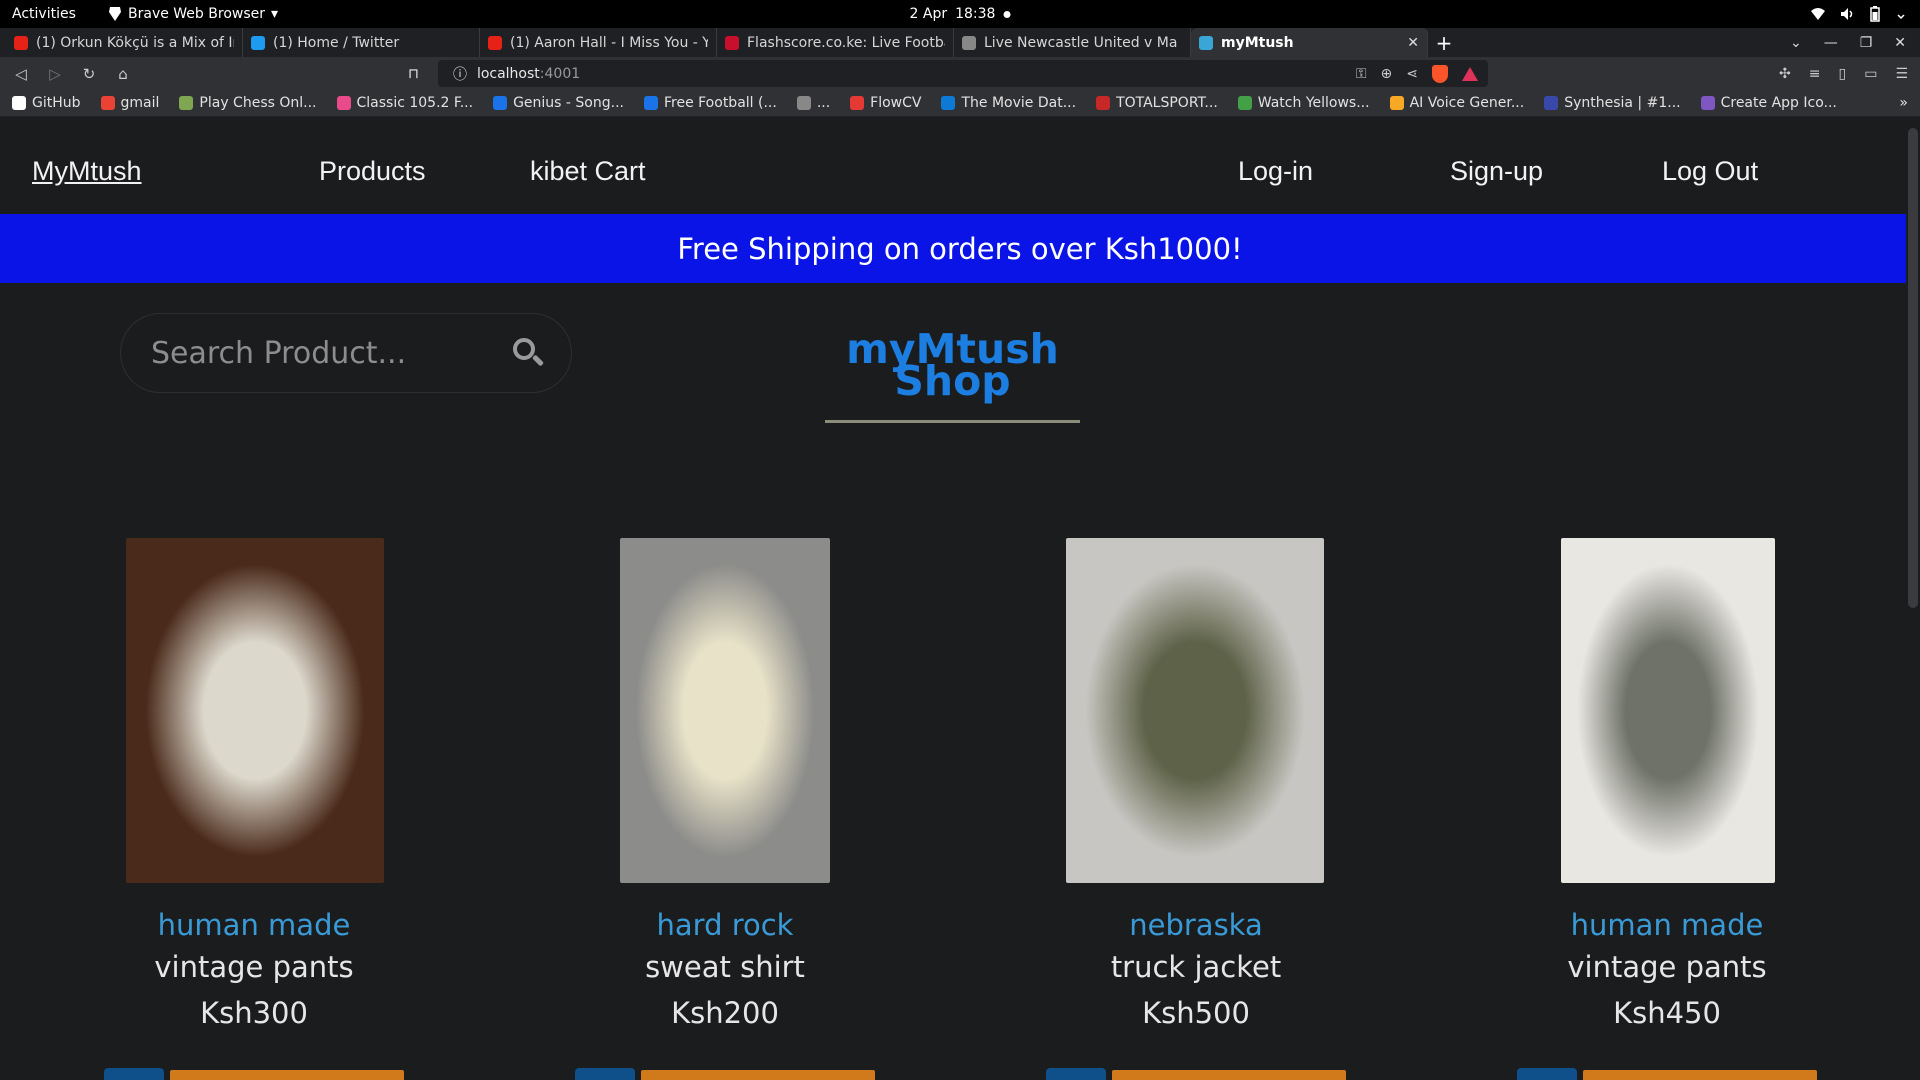 This screenshot has height=1080, width=1920. I want to click on browser-tab: Live Newcastle United v Ma, so click(1072, 42).